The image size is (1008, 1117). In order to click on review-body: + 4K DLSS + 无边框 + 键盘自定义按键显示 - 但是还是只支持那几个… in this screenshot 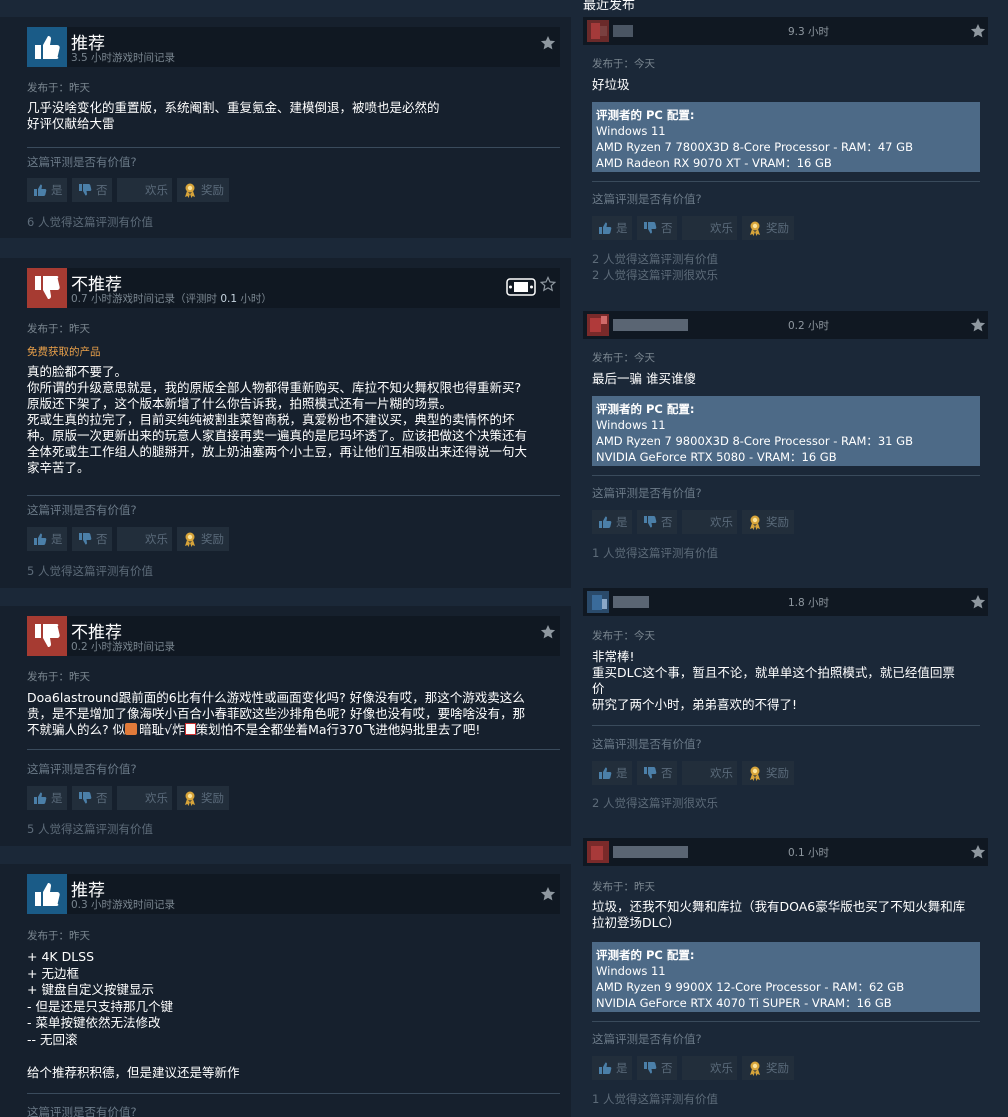, I will do `click(133, 1014)`.